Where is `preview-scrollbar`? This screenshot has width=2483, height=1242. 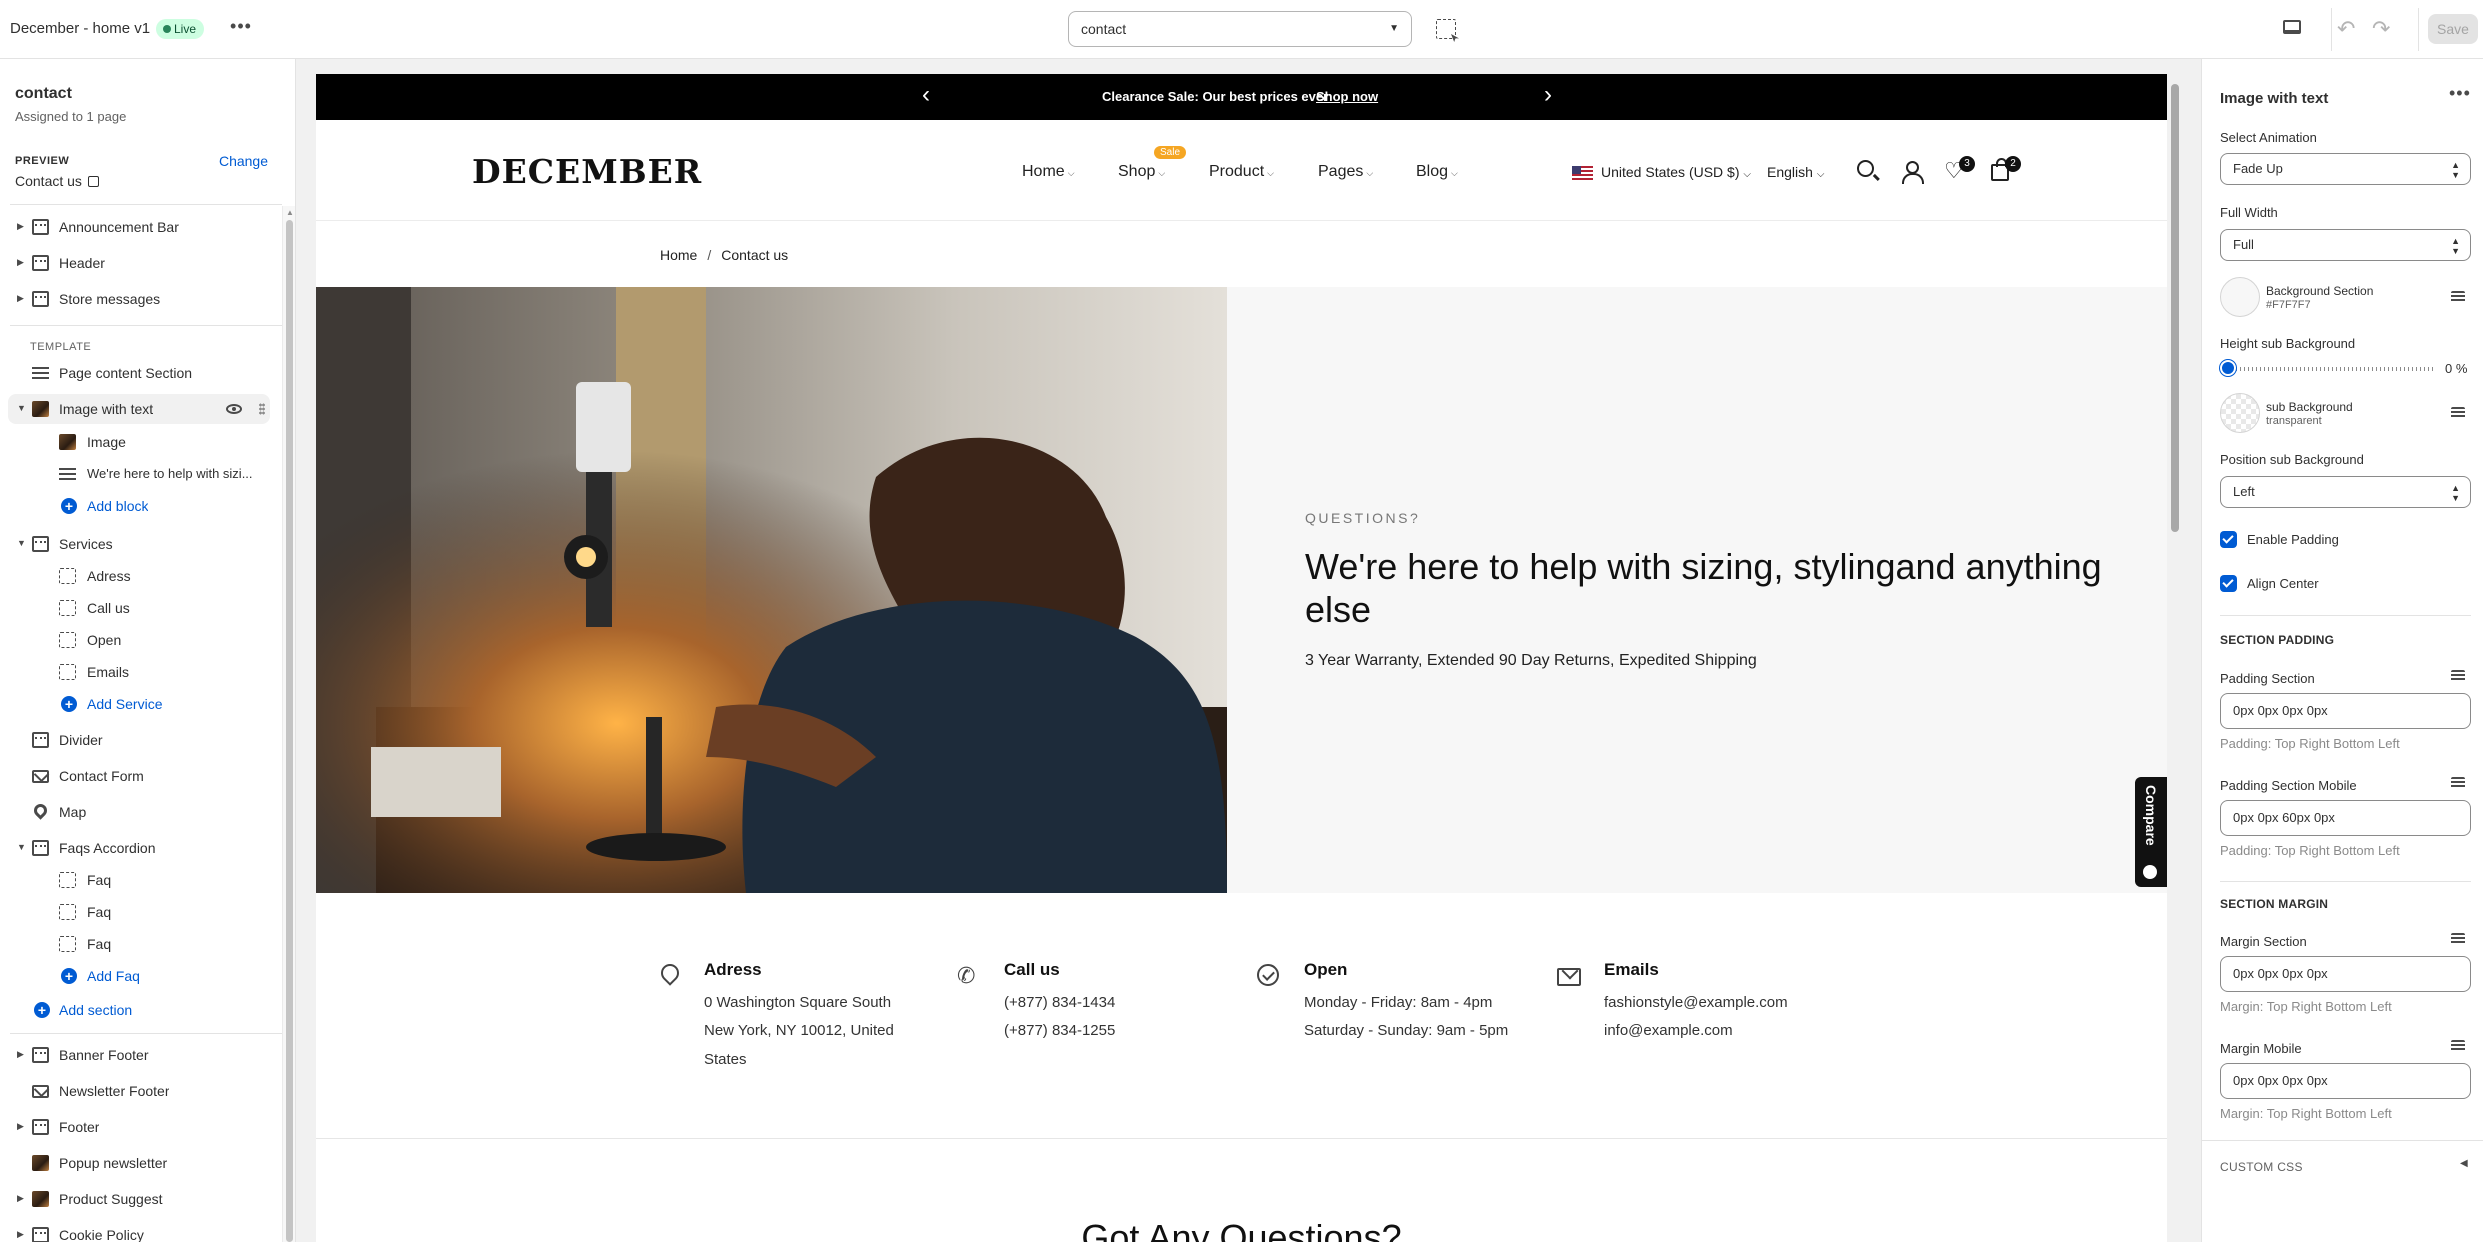
preview-scrollbar is located at coordinates (2175, 658).